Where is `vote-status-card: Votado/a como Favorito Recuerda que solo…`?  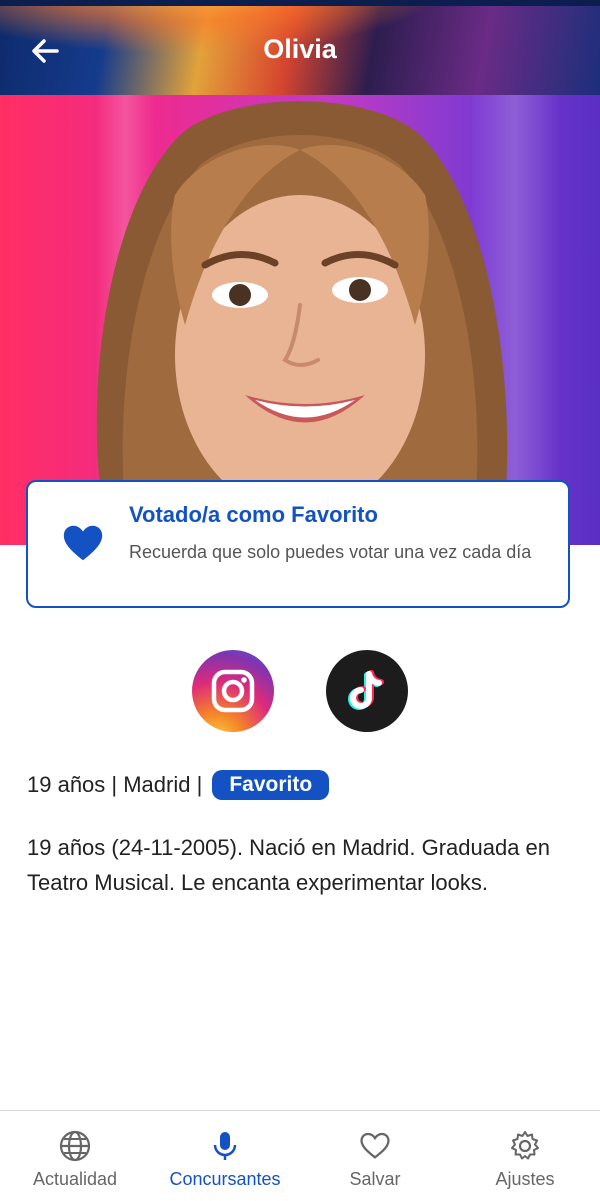 vote-status-card: Votado/a como Favorito Recuerda que solo… is located at coordinates (298, 544).